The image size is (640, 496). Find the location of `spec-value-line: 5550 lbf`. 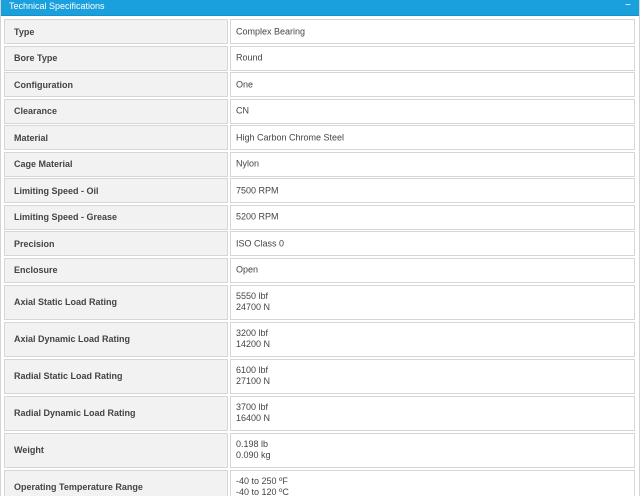

spec-value-line: 5550 lbf is located at coordinates (252, 296).